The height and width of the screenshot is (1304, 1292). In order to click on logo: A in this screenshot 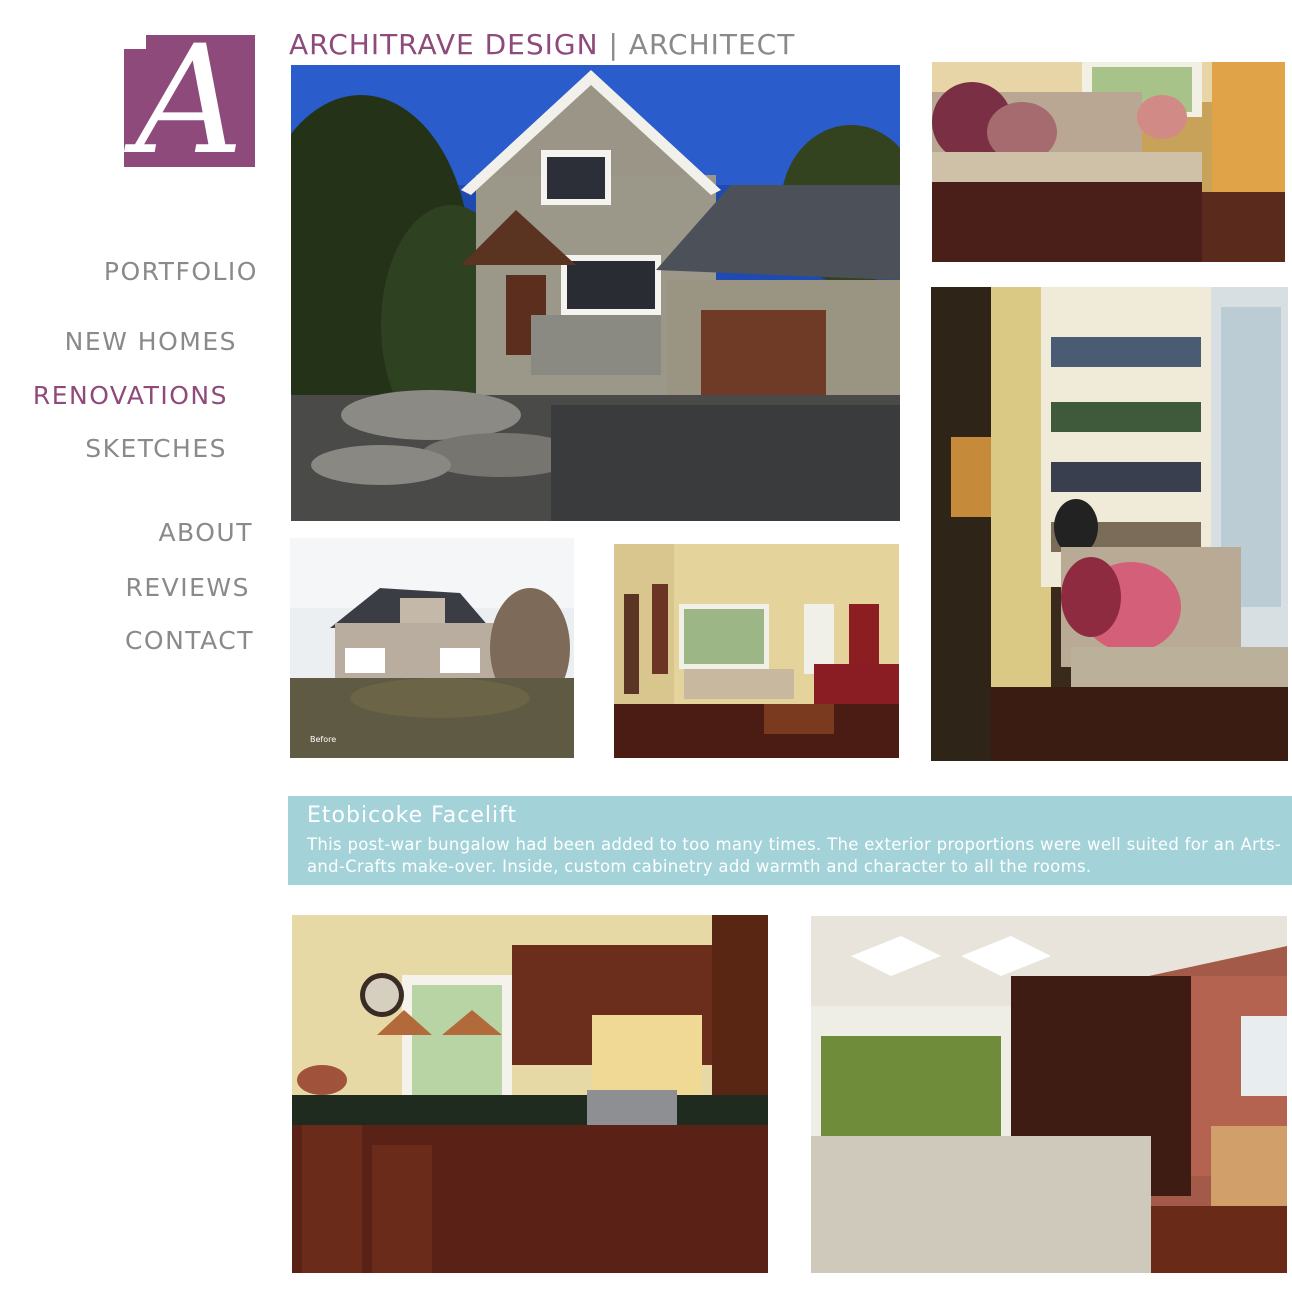, I will do `click(189, 101)`.